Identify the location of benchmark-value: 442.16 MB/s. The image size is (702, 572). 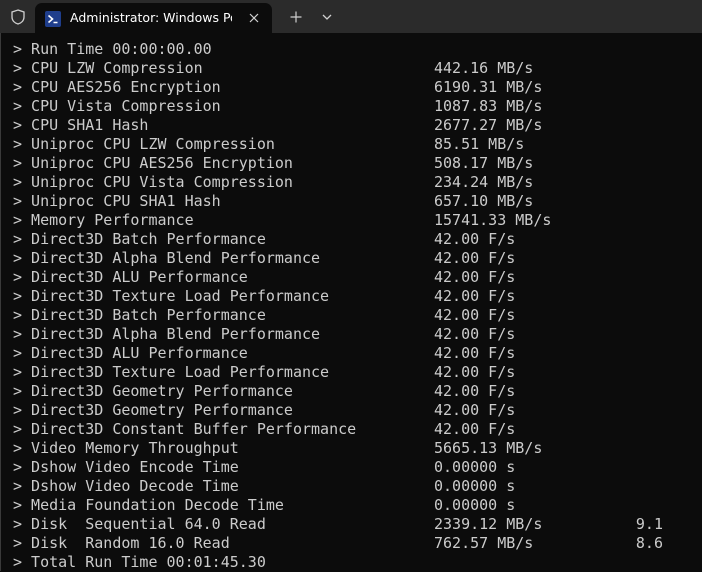
(484, 68).